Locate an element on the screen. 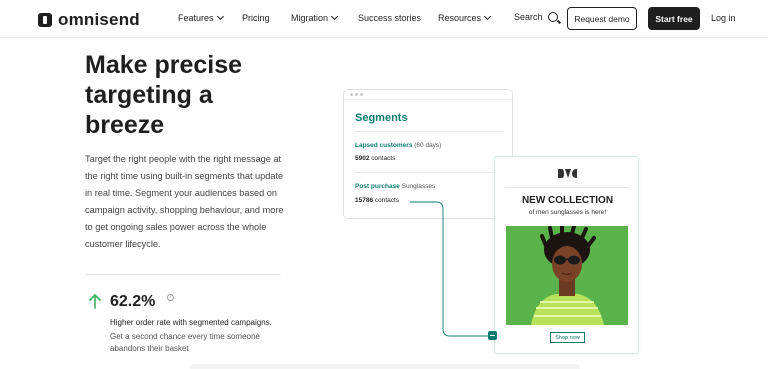 The image size is (768, 369). email-headline: NEW COLLECTION is located at coordinates (567, 200).